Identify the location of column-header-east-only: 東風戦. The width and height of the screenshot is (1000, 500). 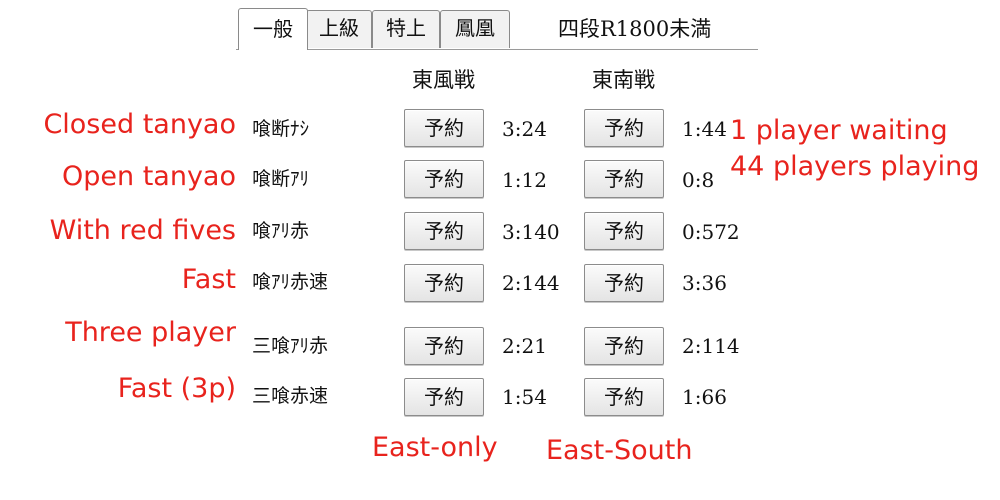
(443, 80).